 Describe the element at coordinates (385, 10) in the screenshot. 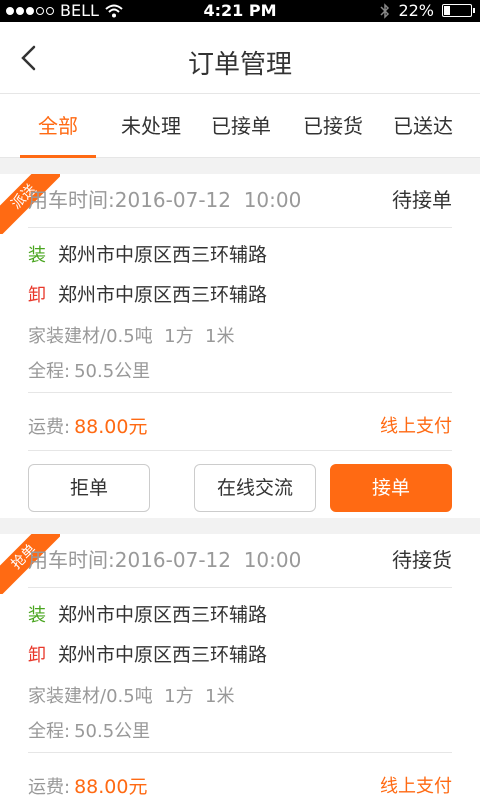

I see `bluetooth-icon` at that location.